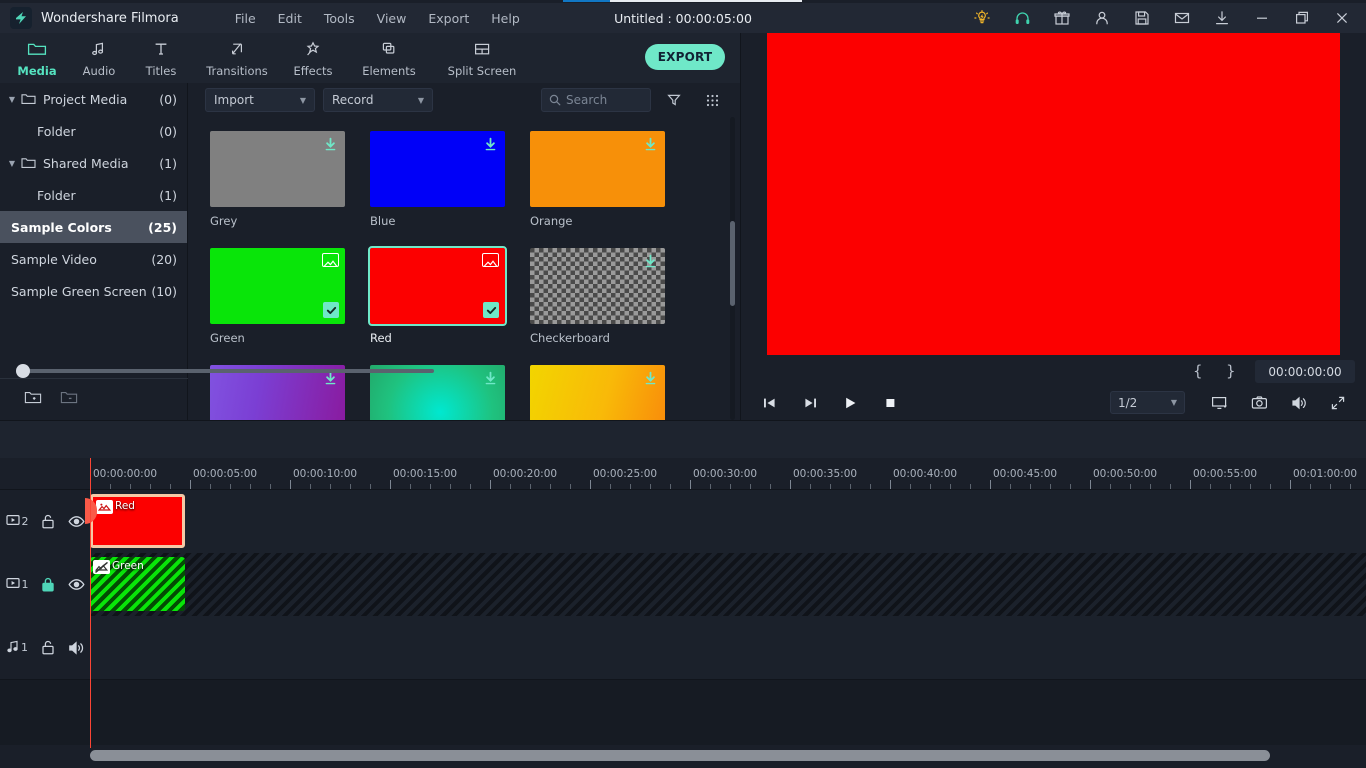 This screenshot has width=1366, height=768. Describe the element at coordinates (237, 51) in the screenshot. I see `transition-arrows-icon` at that location.